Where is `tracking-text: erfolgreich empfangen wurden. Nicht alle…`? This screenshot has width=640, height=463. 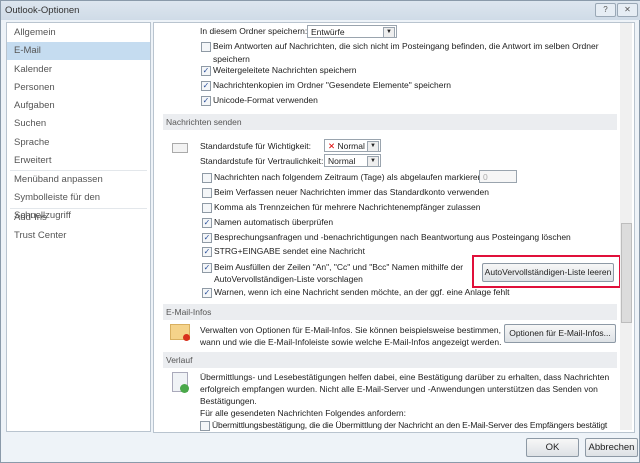 tracking-text: erfolgreich empfangen wurden. Nicht alle… is located at coordinates (399, 389).